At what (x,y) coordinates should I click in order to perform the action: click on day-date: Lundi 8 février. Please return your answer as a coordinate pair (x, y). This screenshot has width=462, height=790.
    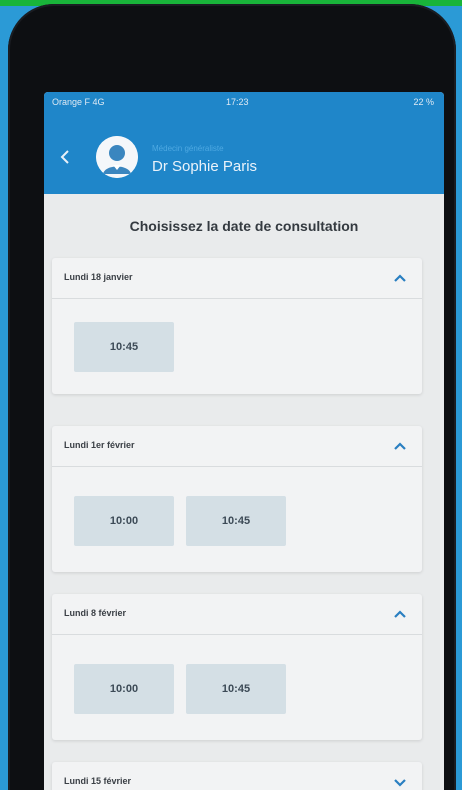
    Looking at the image, I should click on (95, 613).